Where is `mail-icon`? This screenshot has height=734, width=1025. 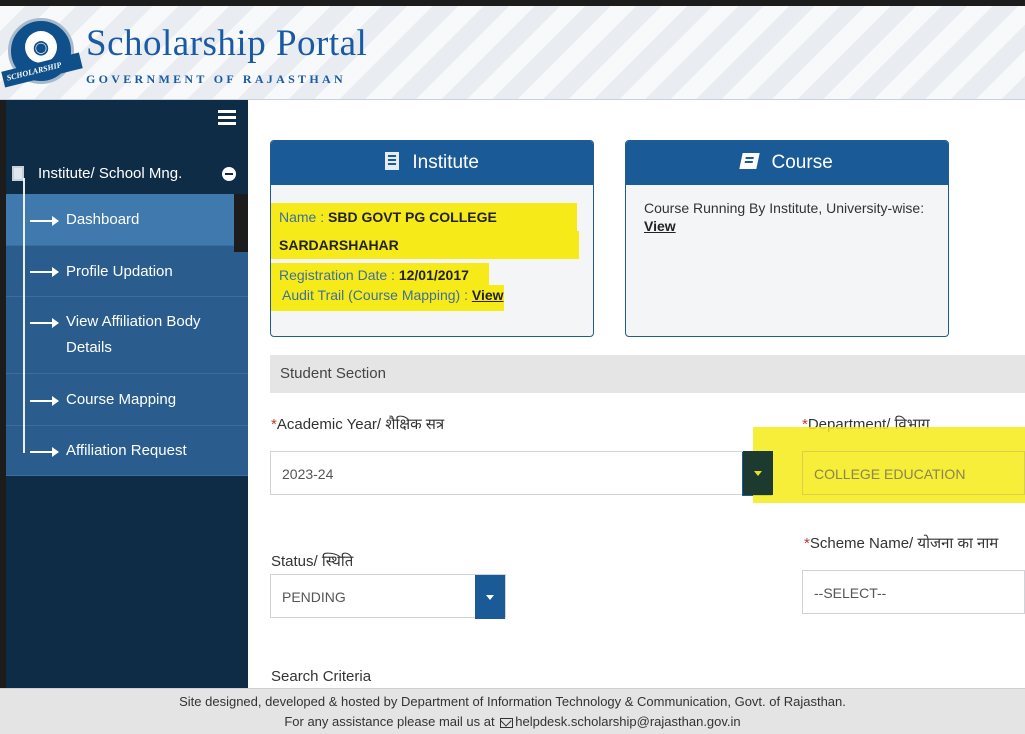 mail-icon is located at coordinates (507, 722).